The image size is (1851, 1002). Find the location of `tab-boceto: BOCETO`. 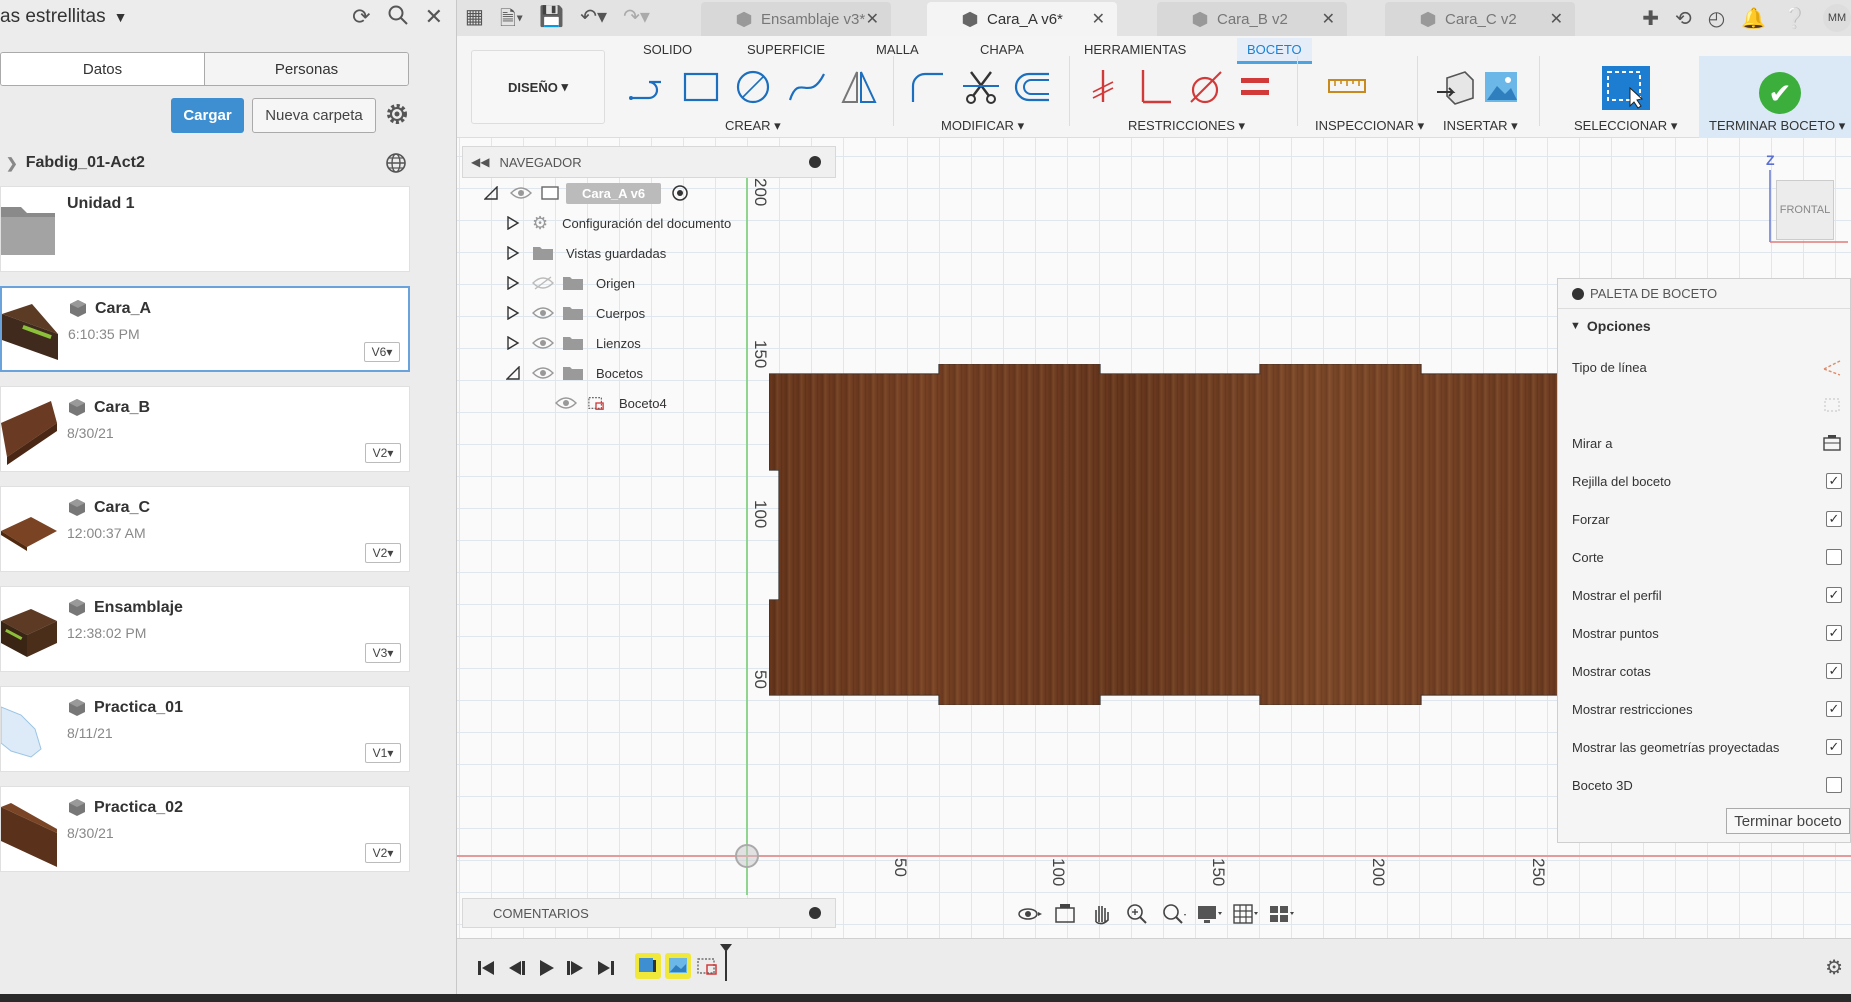

tab-boceto: BOCETO is located at coordinates (1274, 51).